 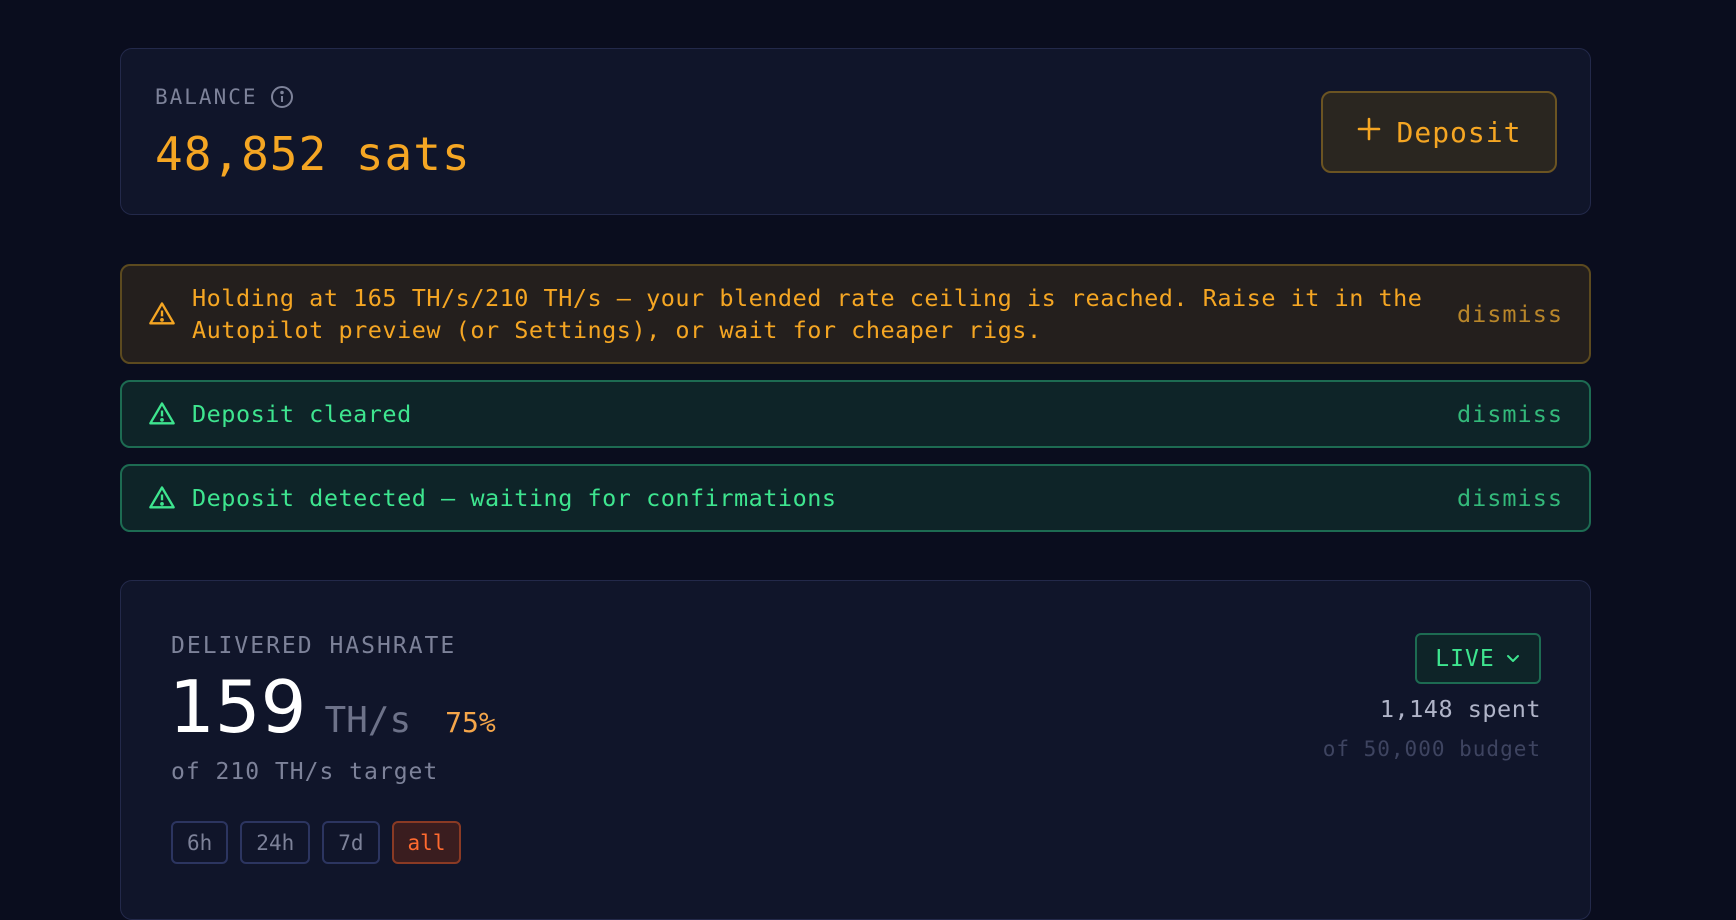 I want to click on live-mode-dropdown: LIVE, so click(x=1478, y=658).